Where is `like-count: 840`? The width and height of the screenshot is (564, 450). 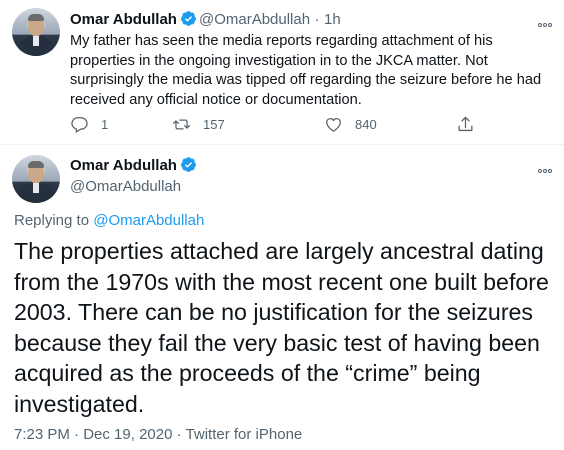
like-count: 840 is located at coordinates (366, 124).